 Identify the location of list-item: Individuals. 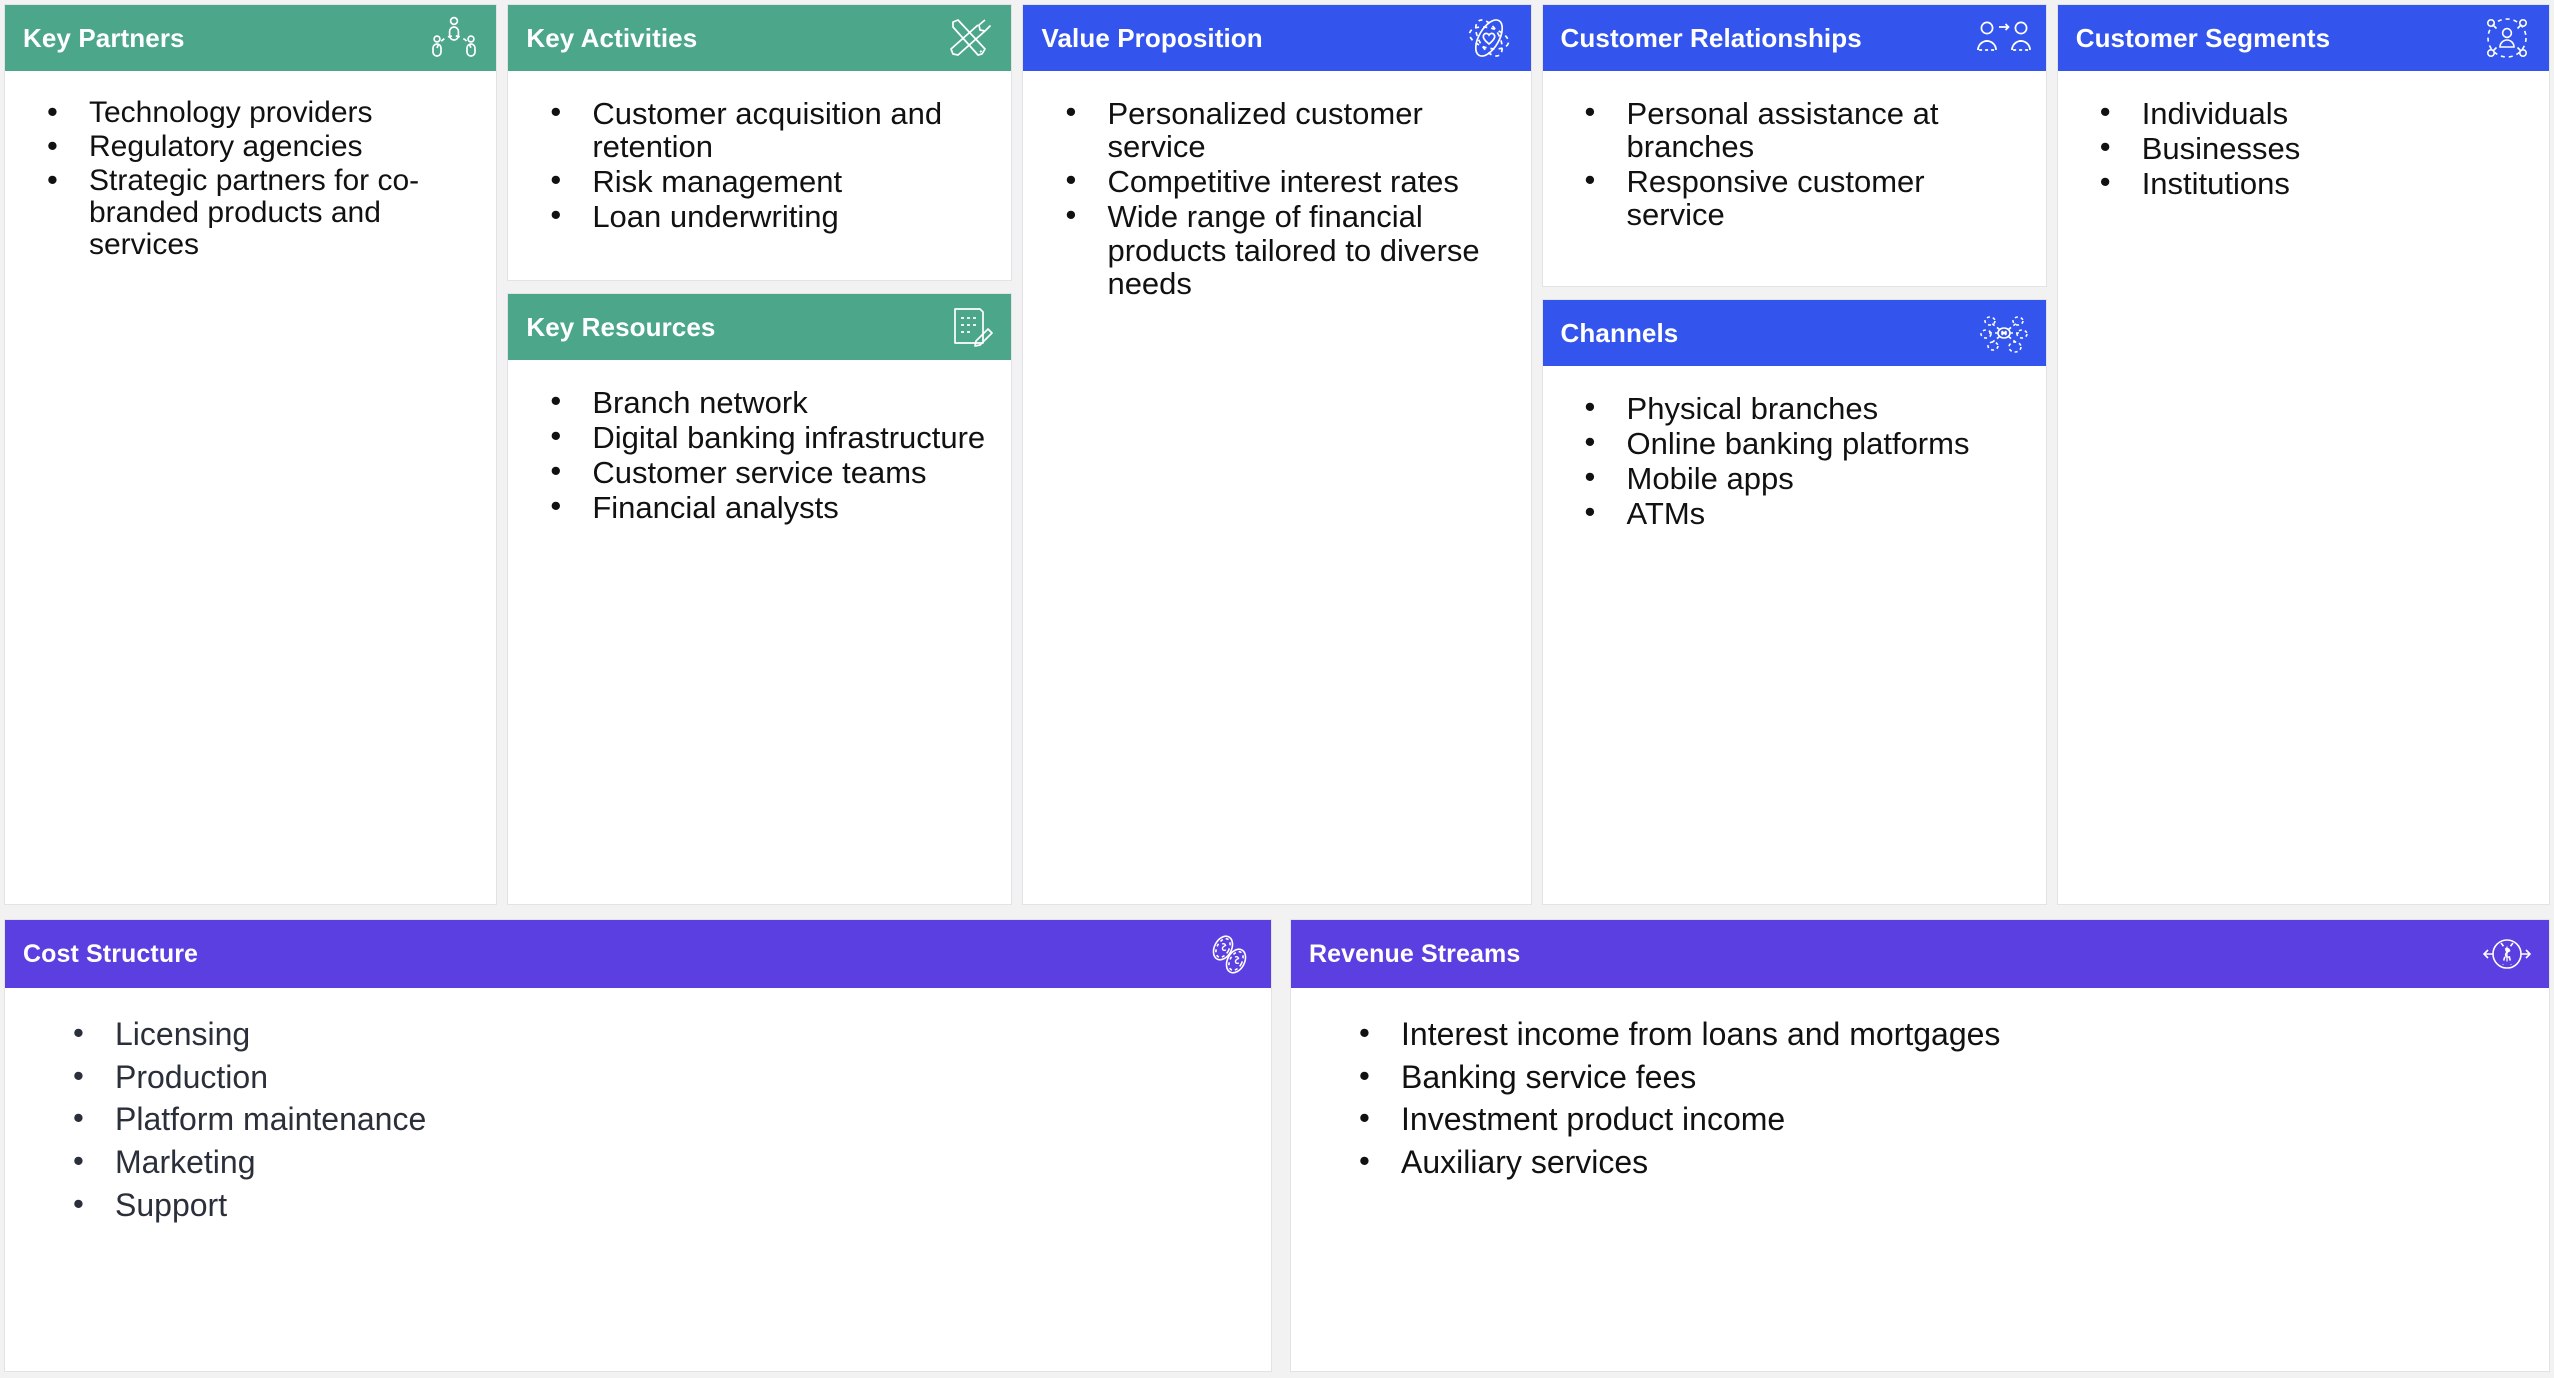
(2316, 112).